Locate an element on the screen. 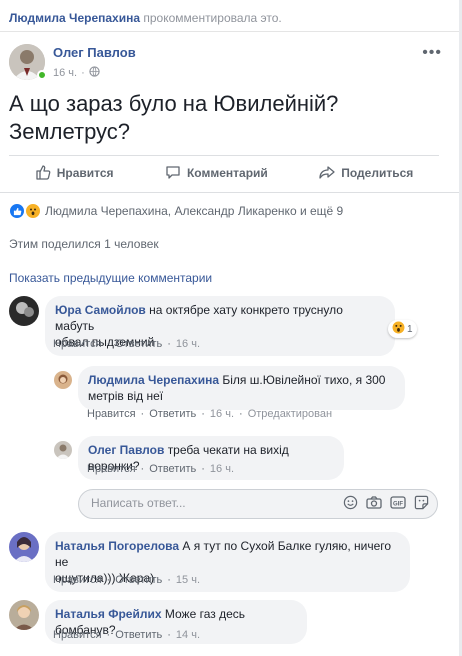 The width and height of the screenshot is (462, 656). like-button: Нравится is located at coordinates (74, 173).